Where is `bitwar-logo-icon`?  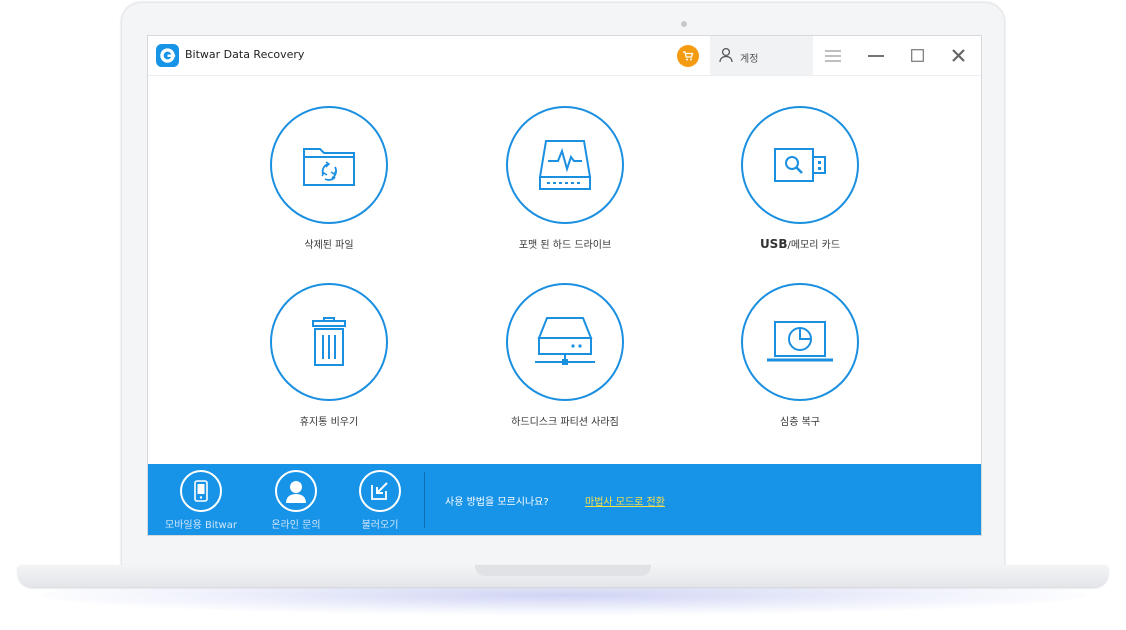
bitwar-logo-icon is located at coordinates (167, 55).